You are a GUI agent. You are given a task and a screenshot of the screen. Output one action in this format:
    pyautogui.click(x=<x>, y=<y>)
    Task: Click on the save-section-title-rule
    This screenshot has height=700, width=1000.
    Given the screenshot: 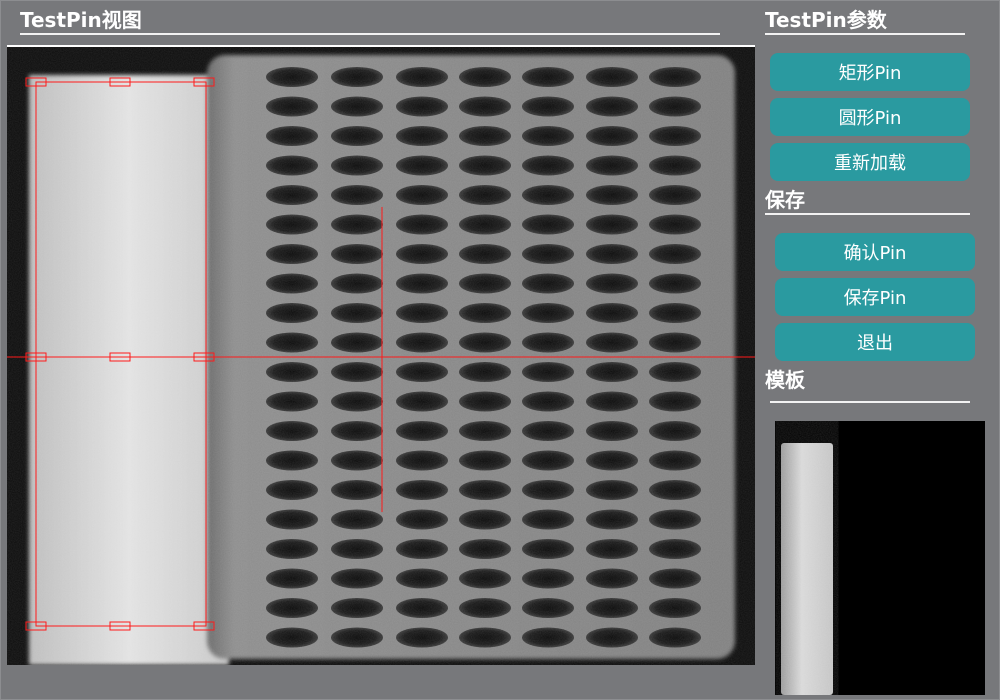 What is the action you would take?
    pyautogui.click(x=867, y=214)
    